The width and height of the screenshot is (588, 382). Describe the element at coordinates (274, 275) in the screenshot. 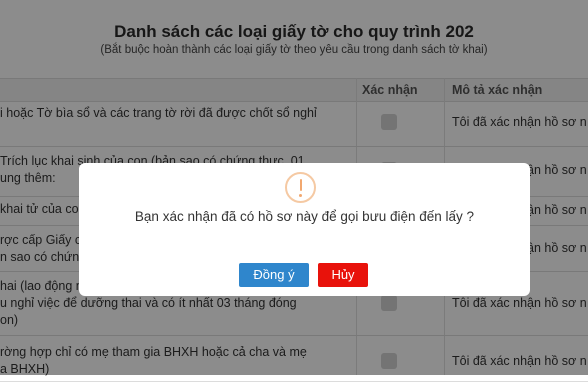

I see `confirm-button: Đồng ý` at that location.